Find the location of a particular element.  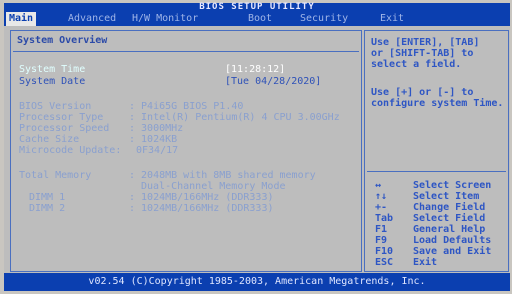

key-action: Select Field is located at coordinates (449, 218).